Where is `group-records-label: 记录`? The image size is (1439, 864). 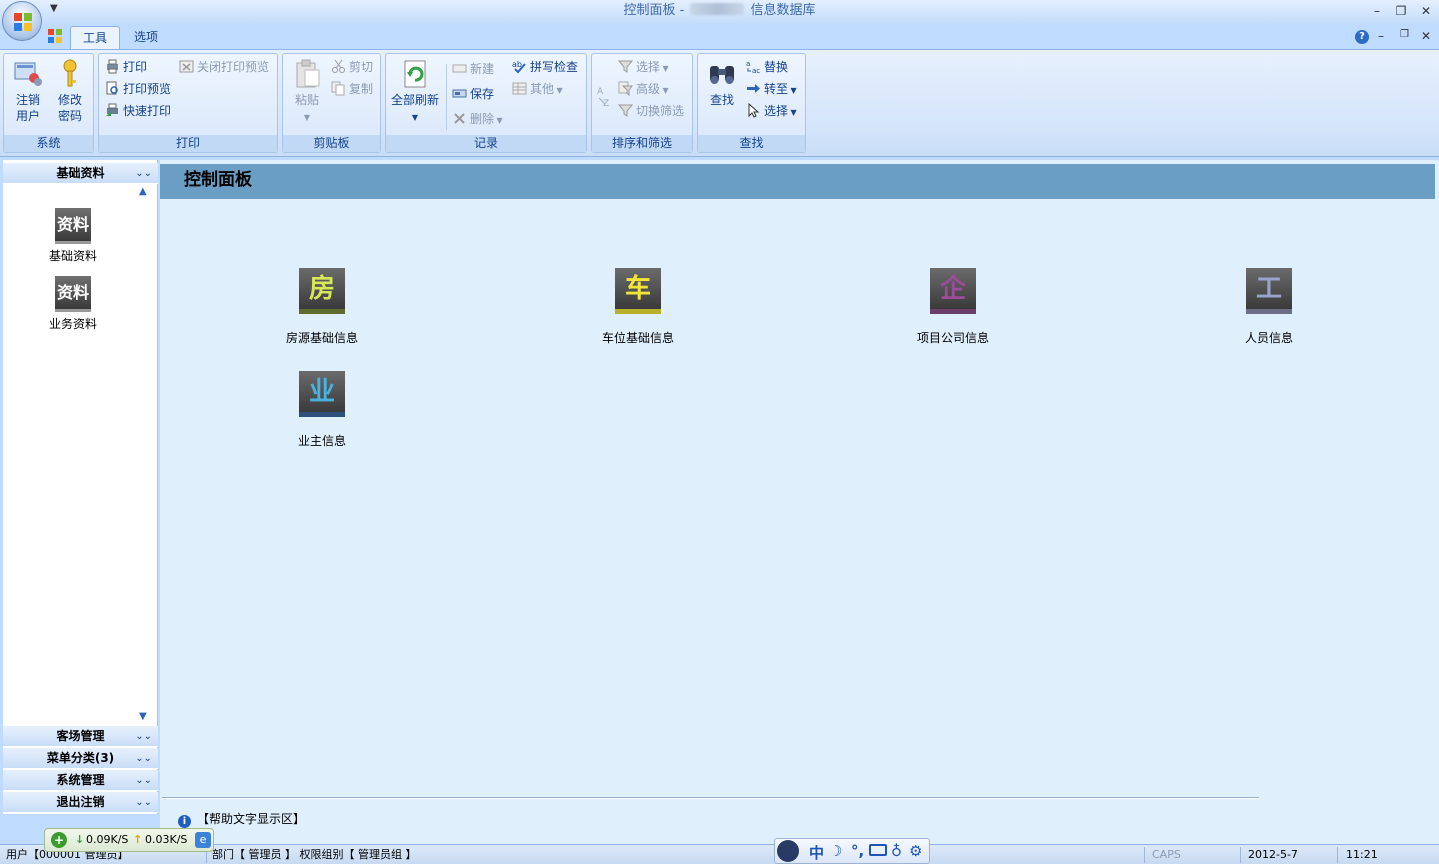 group-records-label: 记录 is located at coordinates (486, 143).